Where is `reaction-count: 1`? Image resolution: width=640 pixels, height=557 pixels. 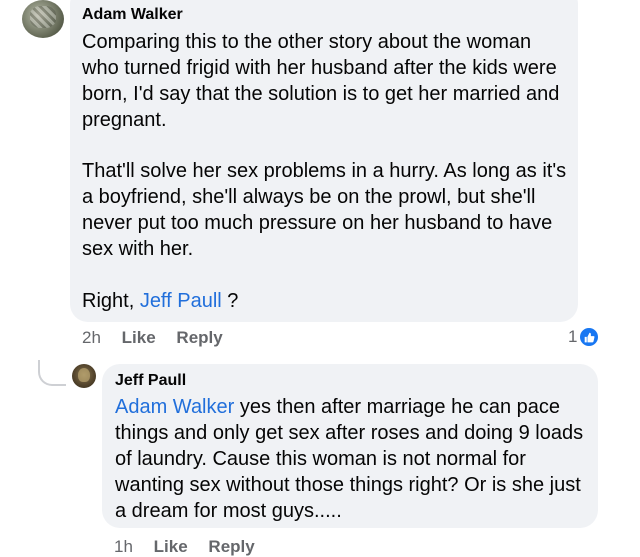
reaction-count: 1 is located at coordinates (573, 336).